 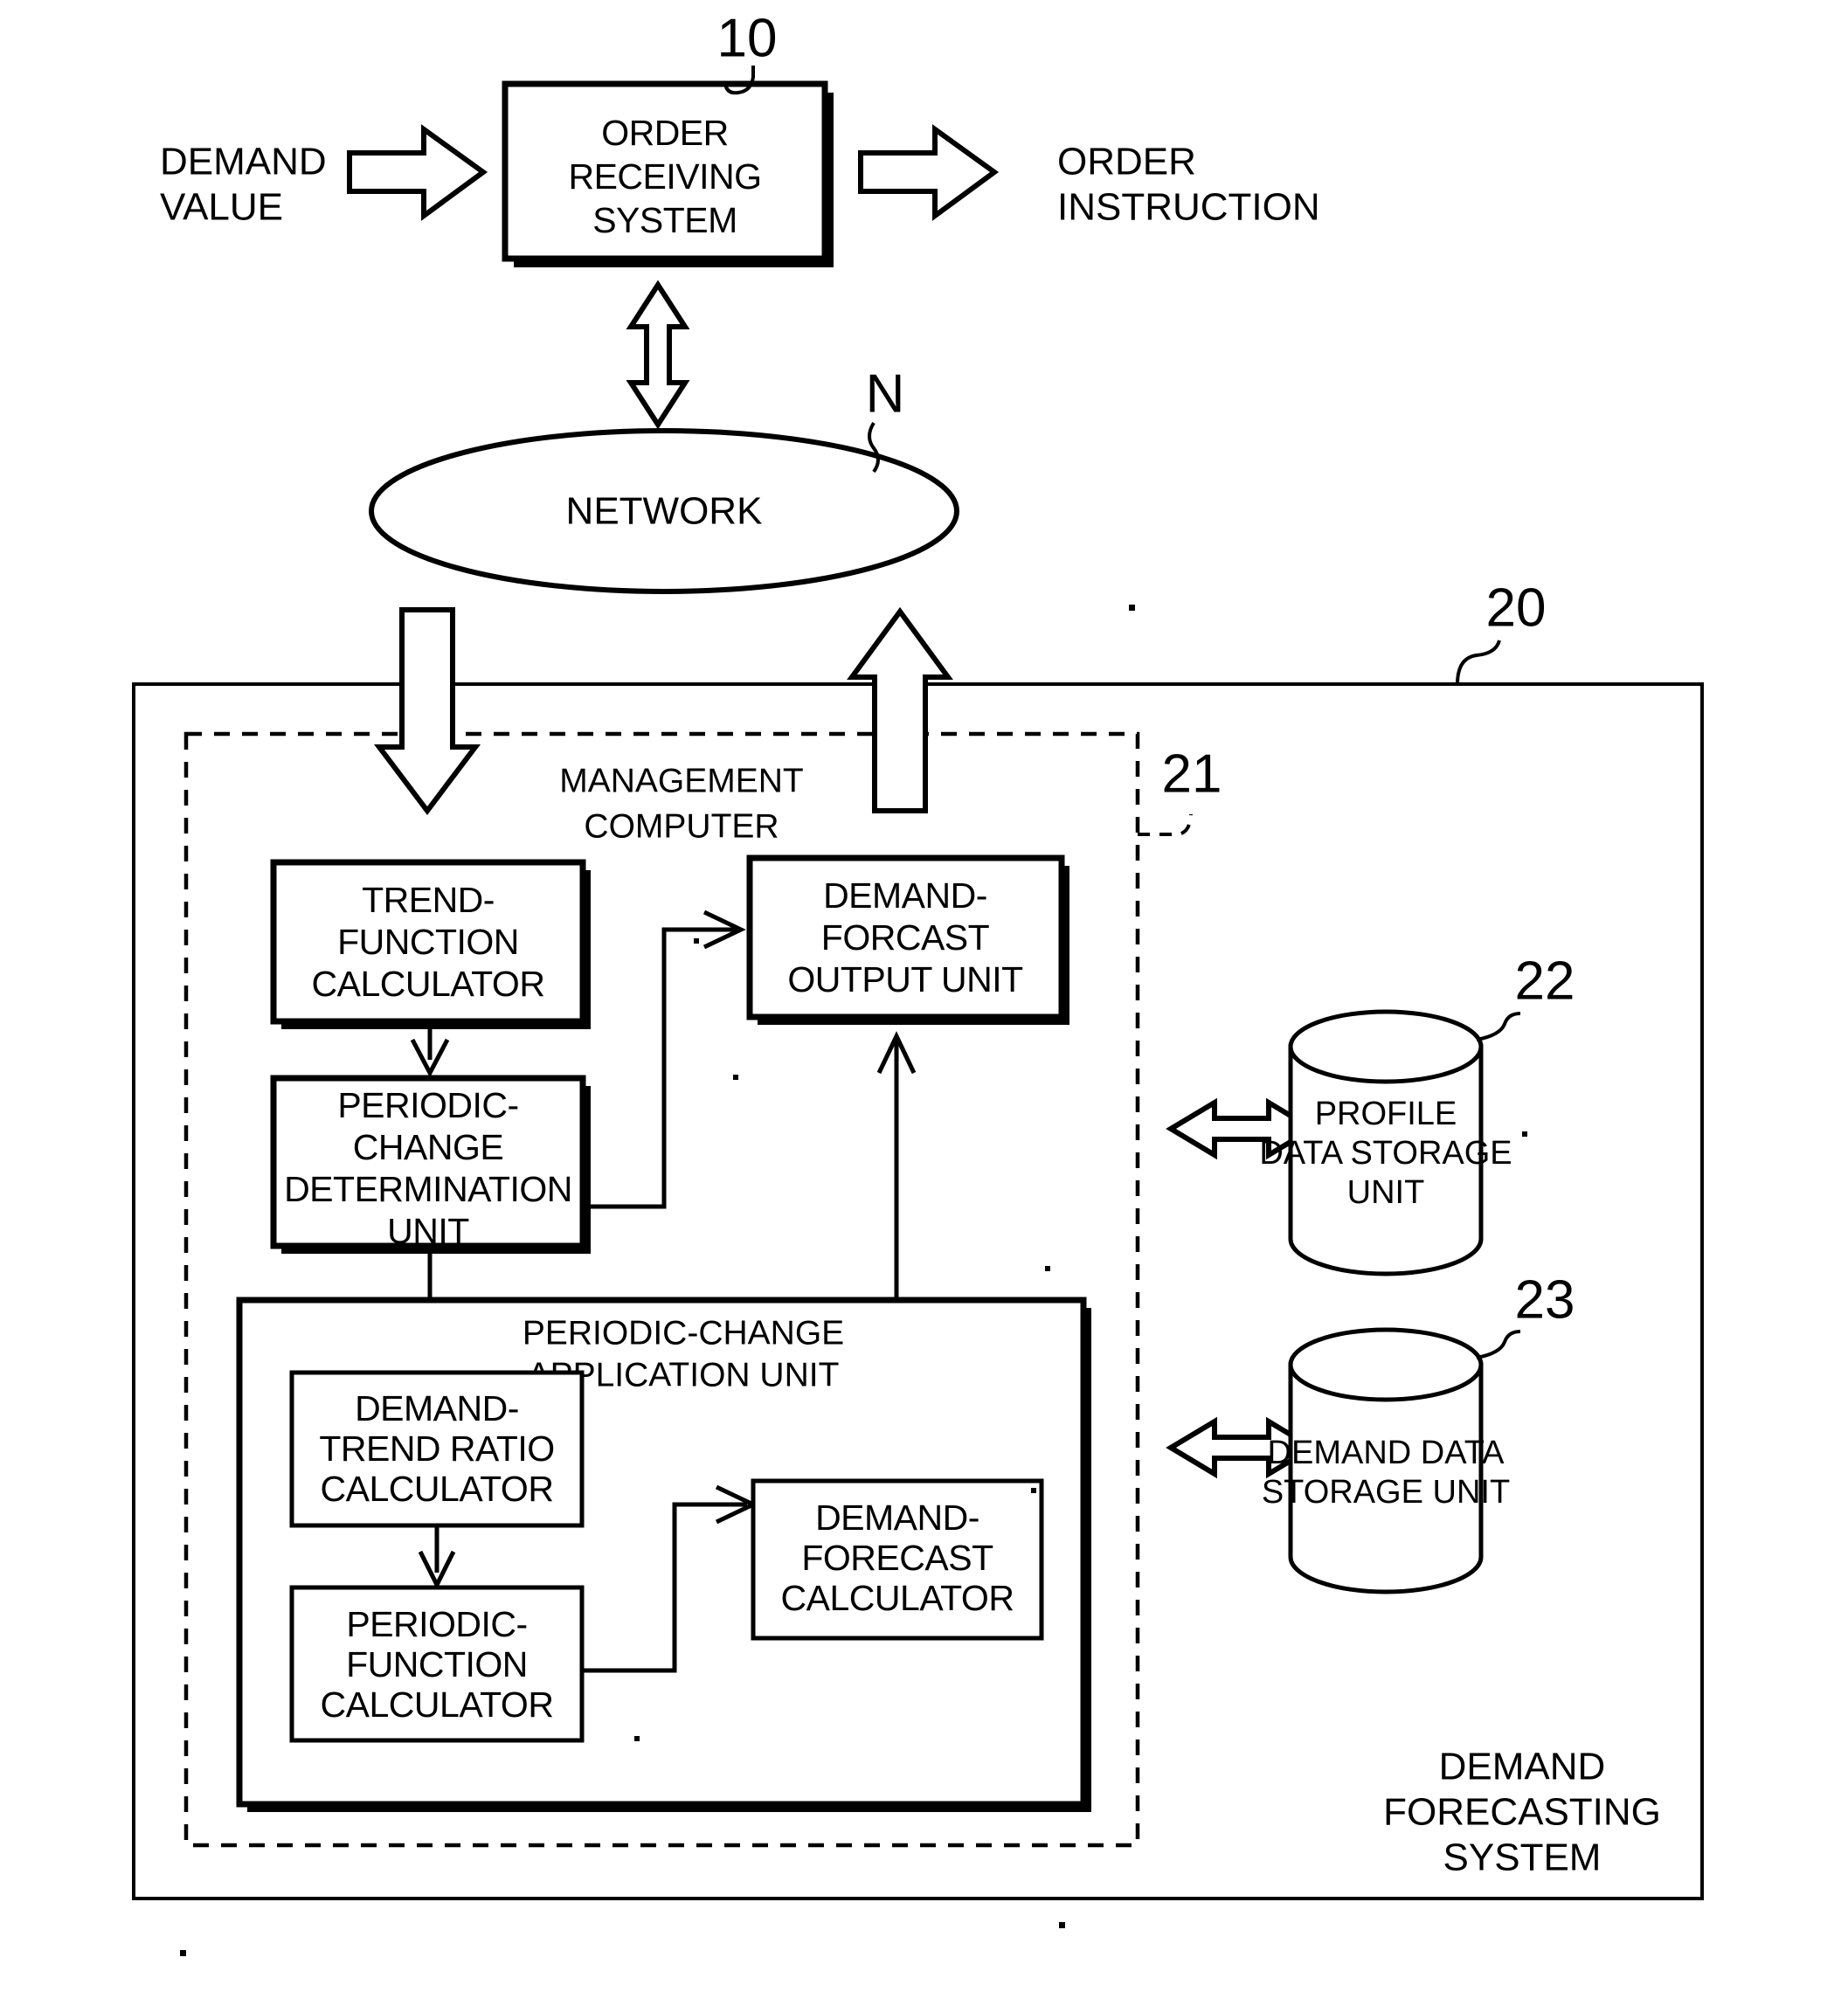 What do you see at coordinates (428, 942) in the screenshot?
I see `trend-function-calculator-line2: FUNCTION` at bounding box center [428, 942].